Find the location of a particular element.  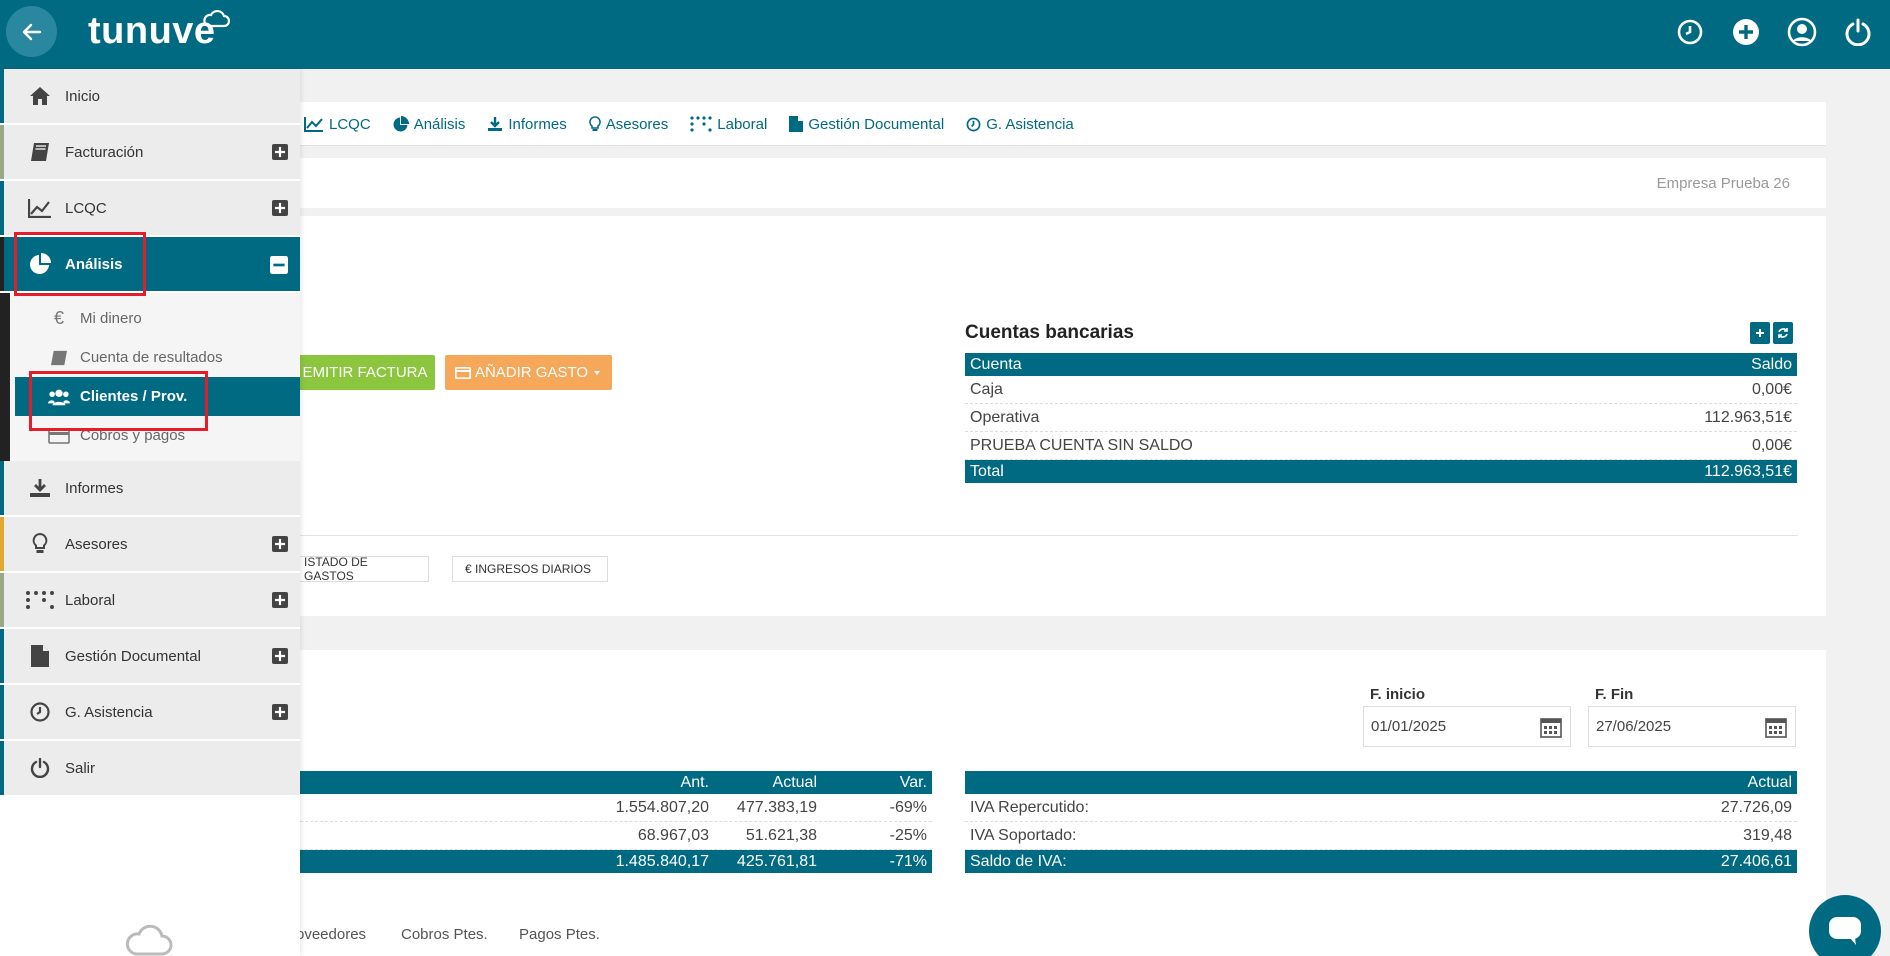

chat-button is located at coordinates (1845, 925).